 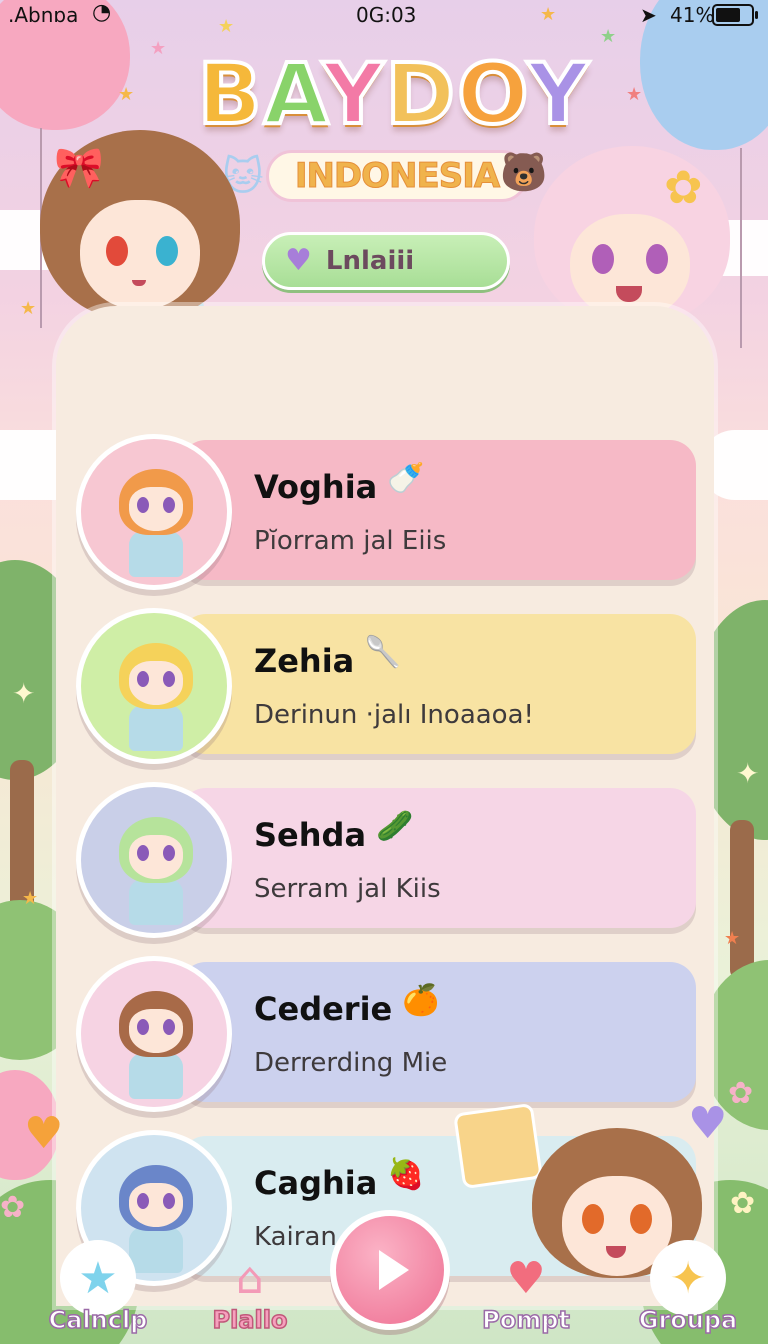 I want to click on nav-label: Plallo, so click(x=250, y=1320).